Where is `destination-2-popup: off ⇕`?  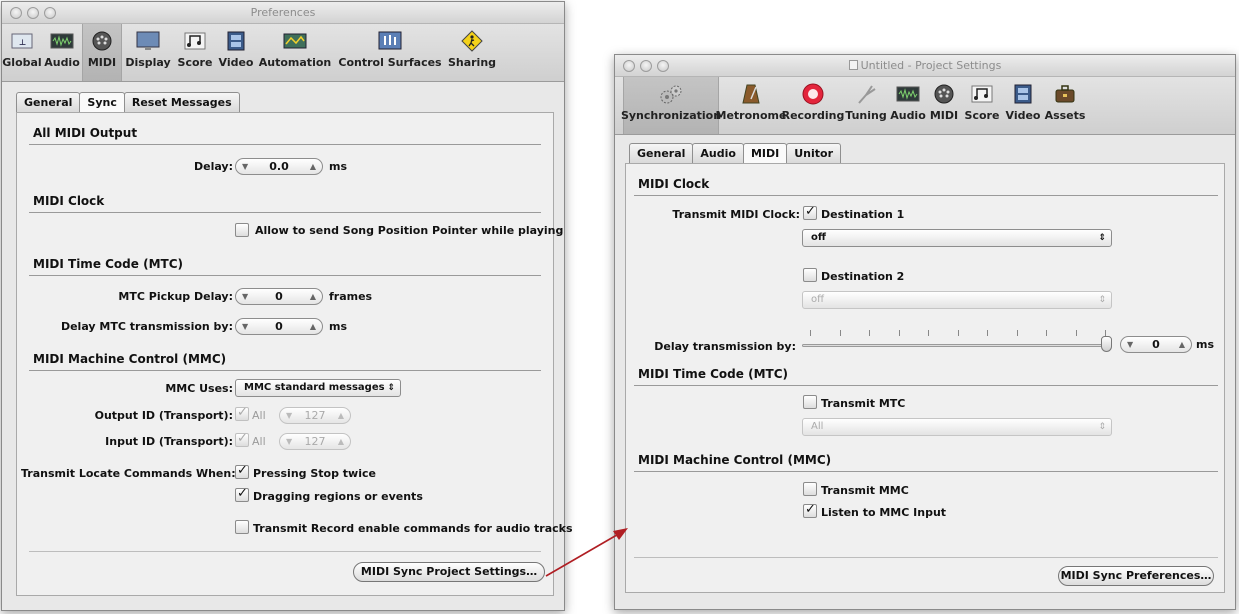 destination-2-popup: off ⇕ is located at coordinates (957, 300).